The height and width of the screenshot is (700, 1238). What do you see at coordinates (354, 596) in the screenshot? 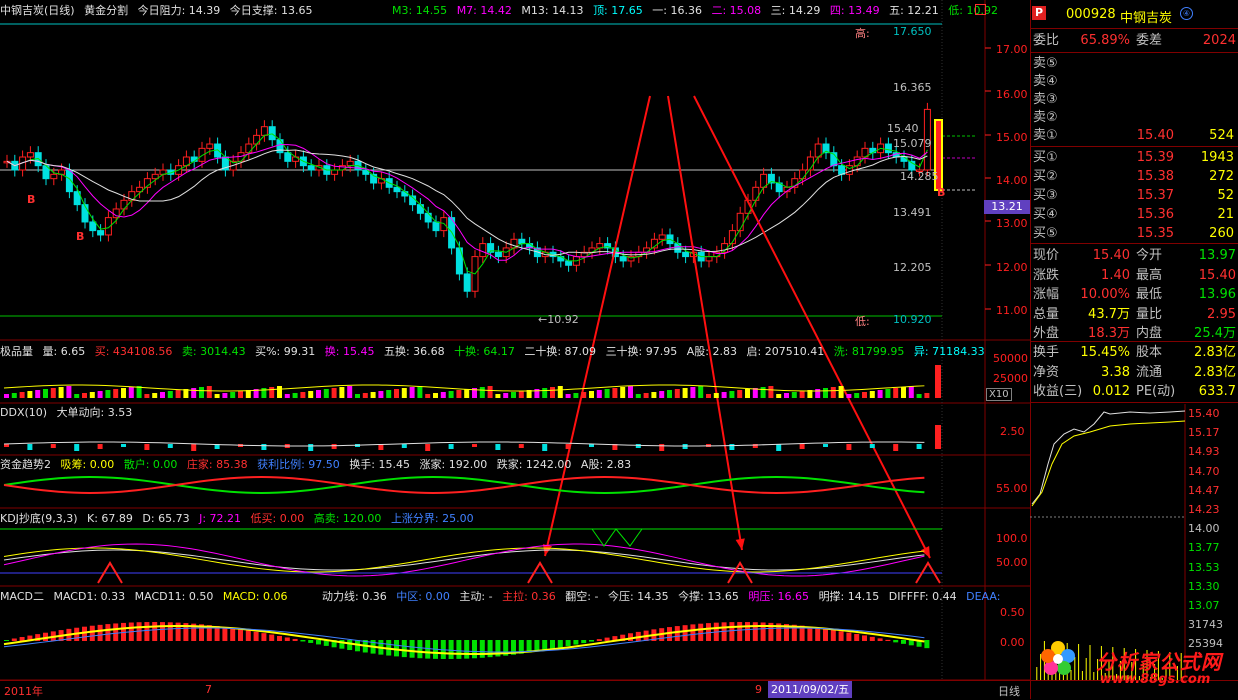
I see `macd-dongli: 动力线: 0.36` at bounding box center [354, 596].